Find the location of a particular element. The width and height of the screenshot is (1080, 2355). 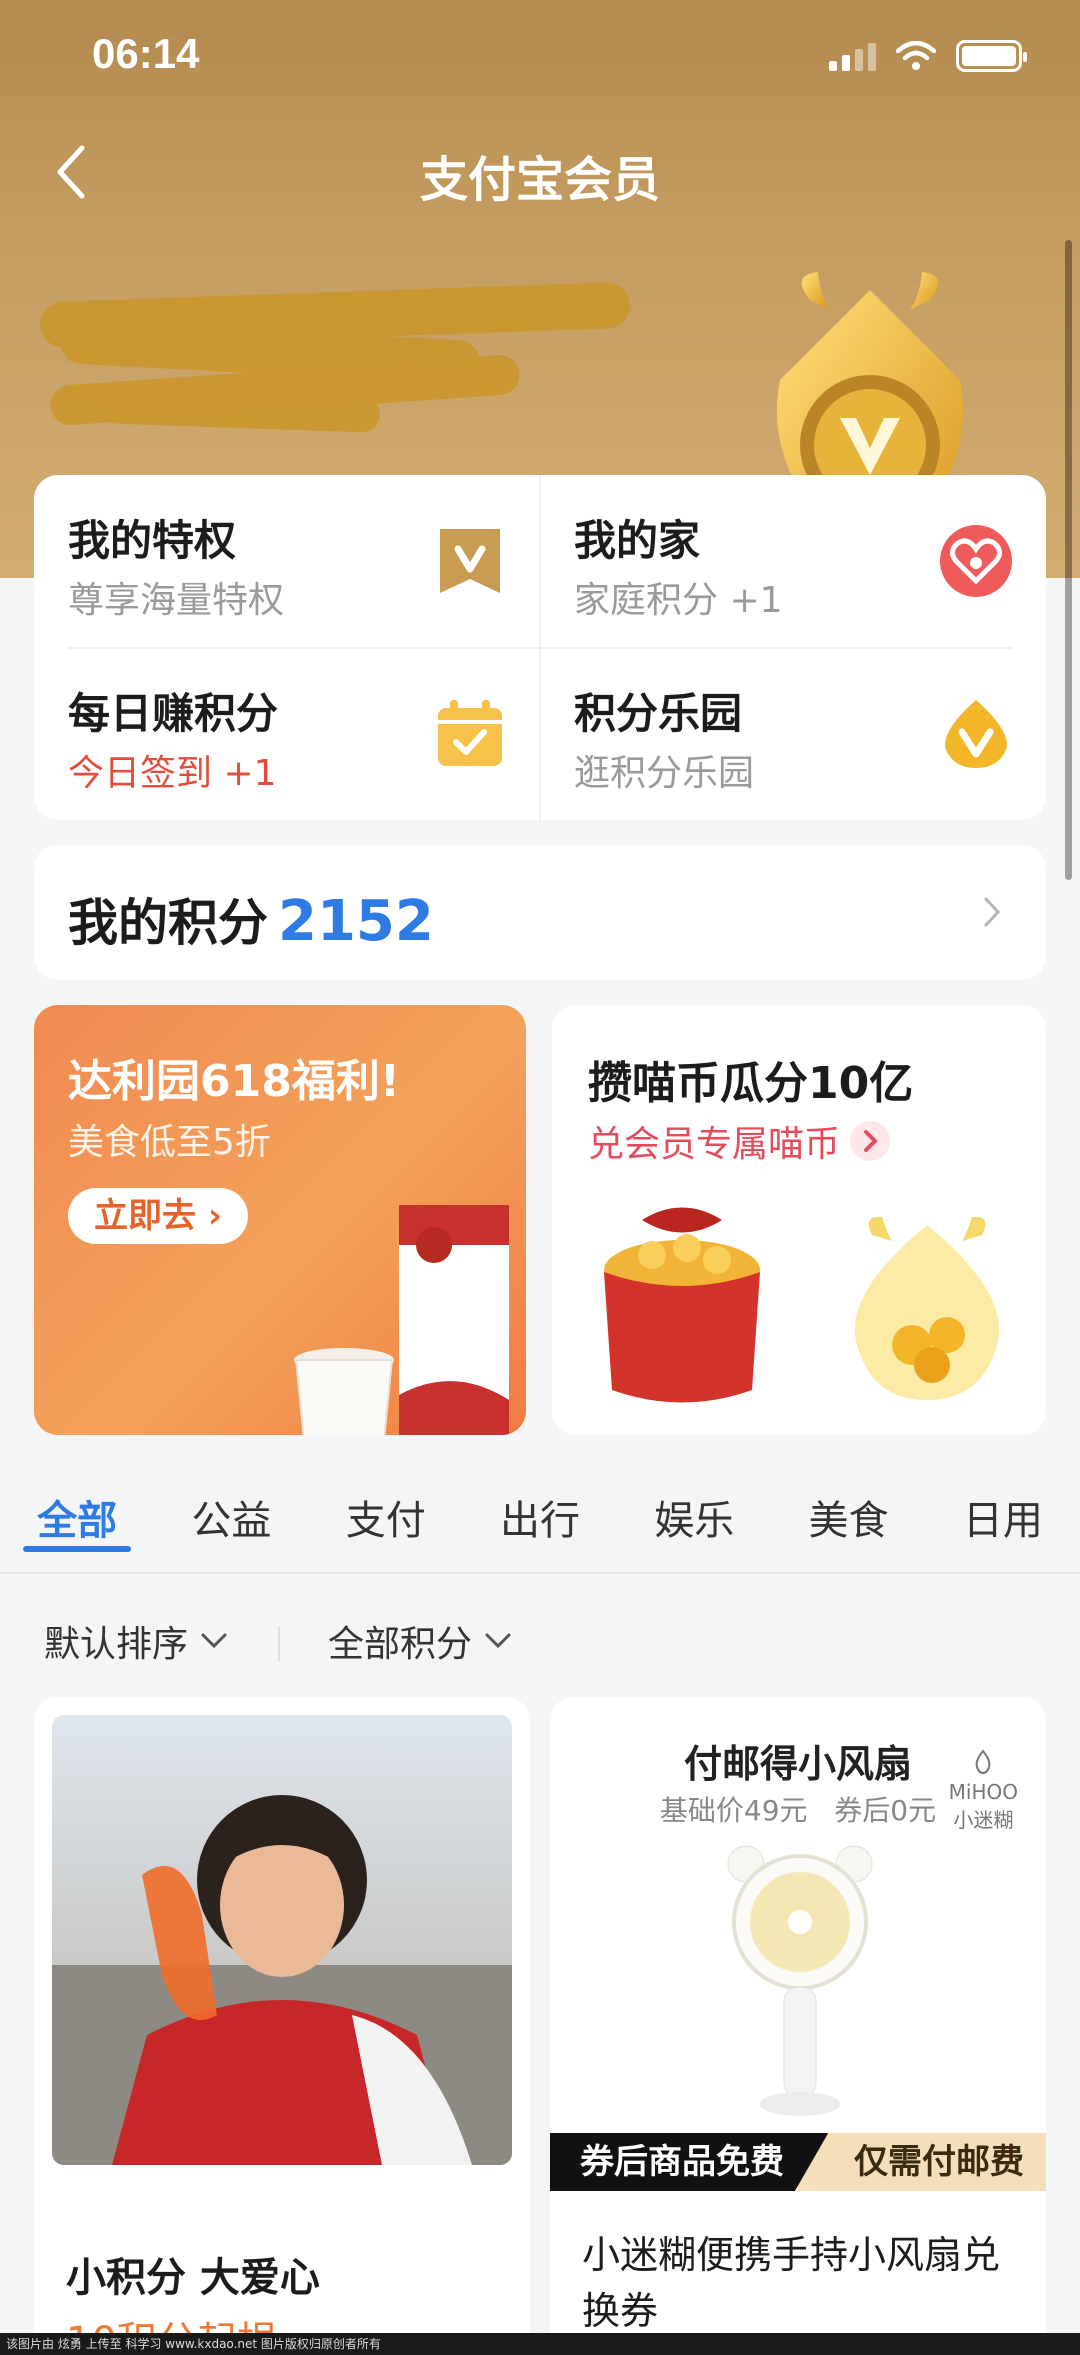

product-card-charity: 小积分 大爱心 10积分起捐 is located at coordinates (282, 2026).